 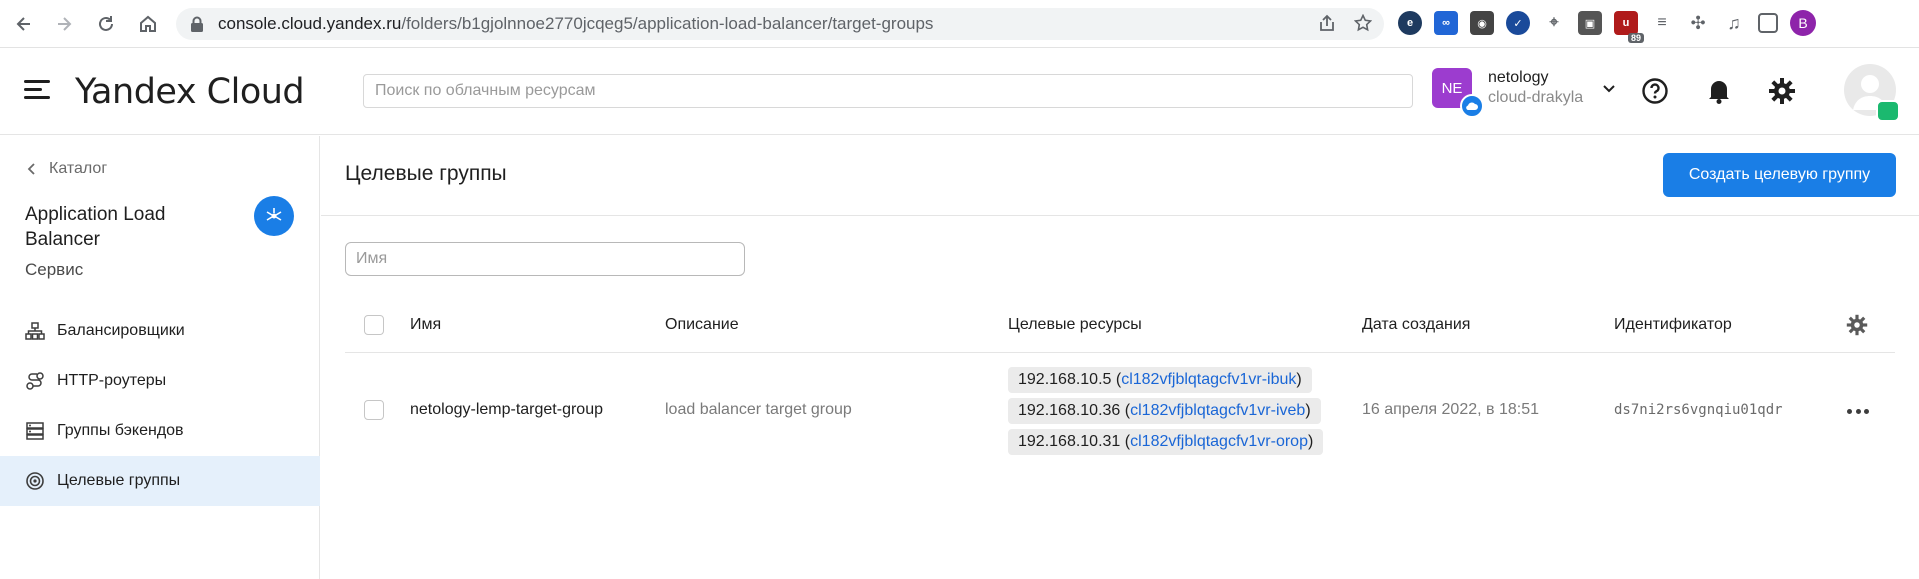 I want to click on row-name: netology-lemp-target-group, so click(x=506, y=410).